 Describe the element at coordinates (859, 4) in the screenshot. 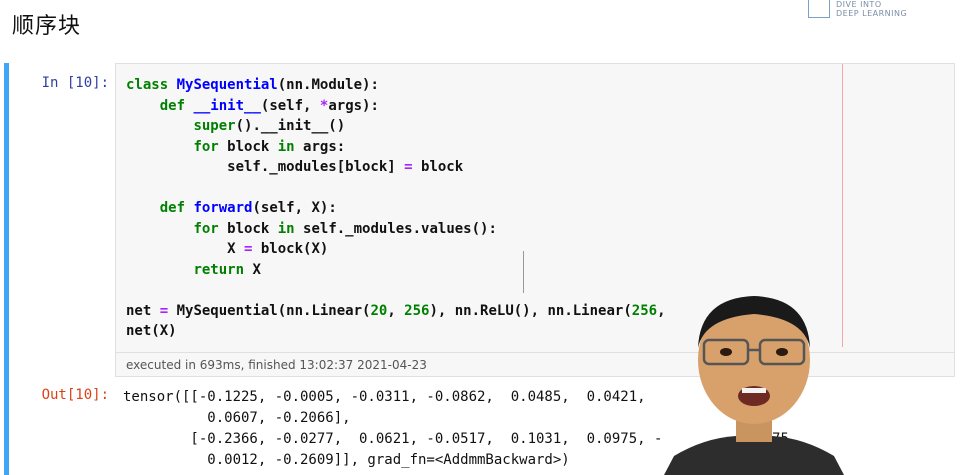

I see `logo-line-1: DIVE INTO` at that location.